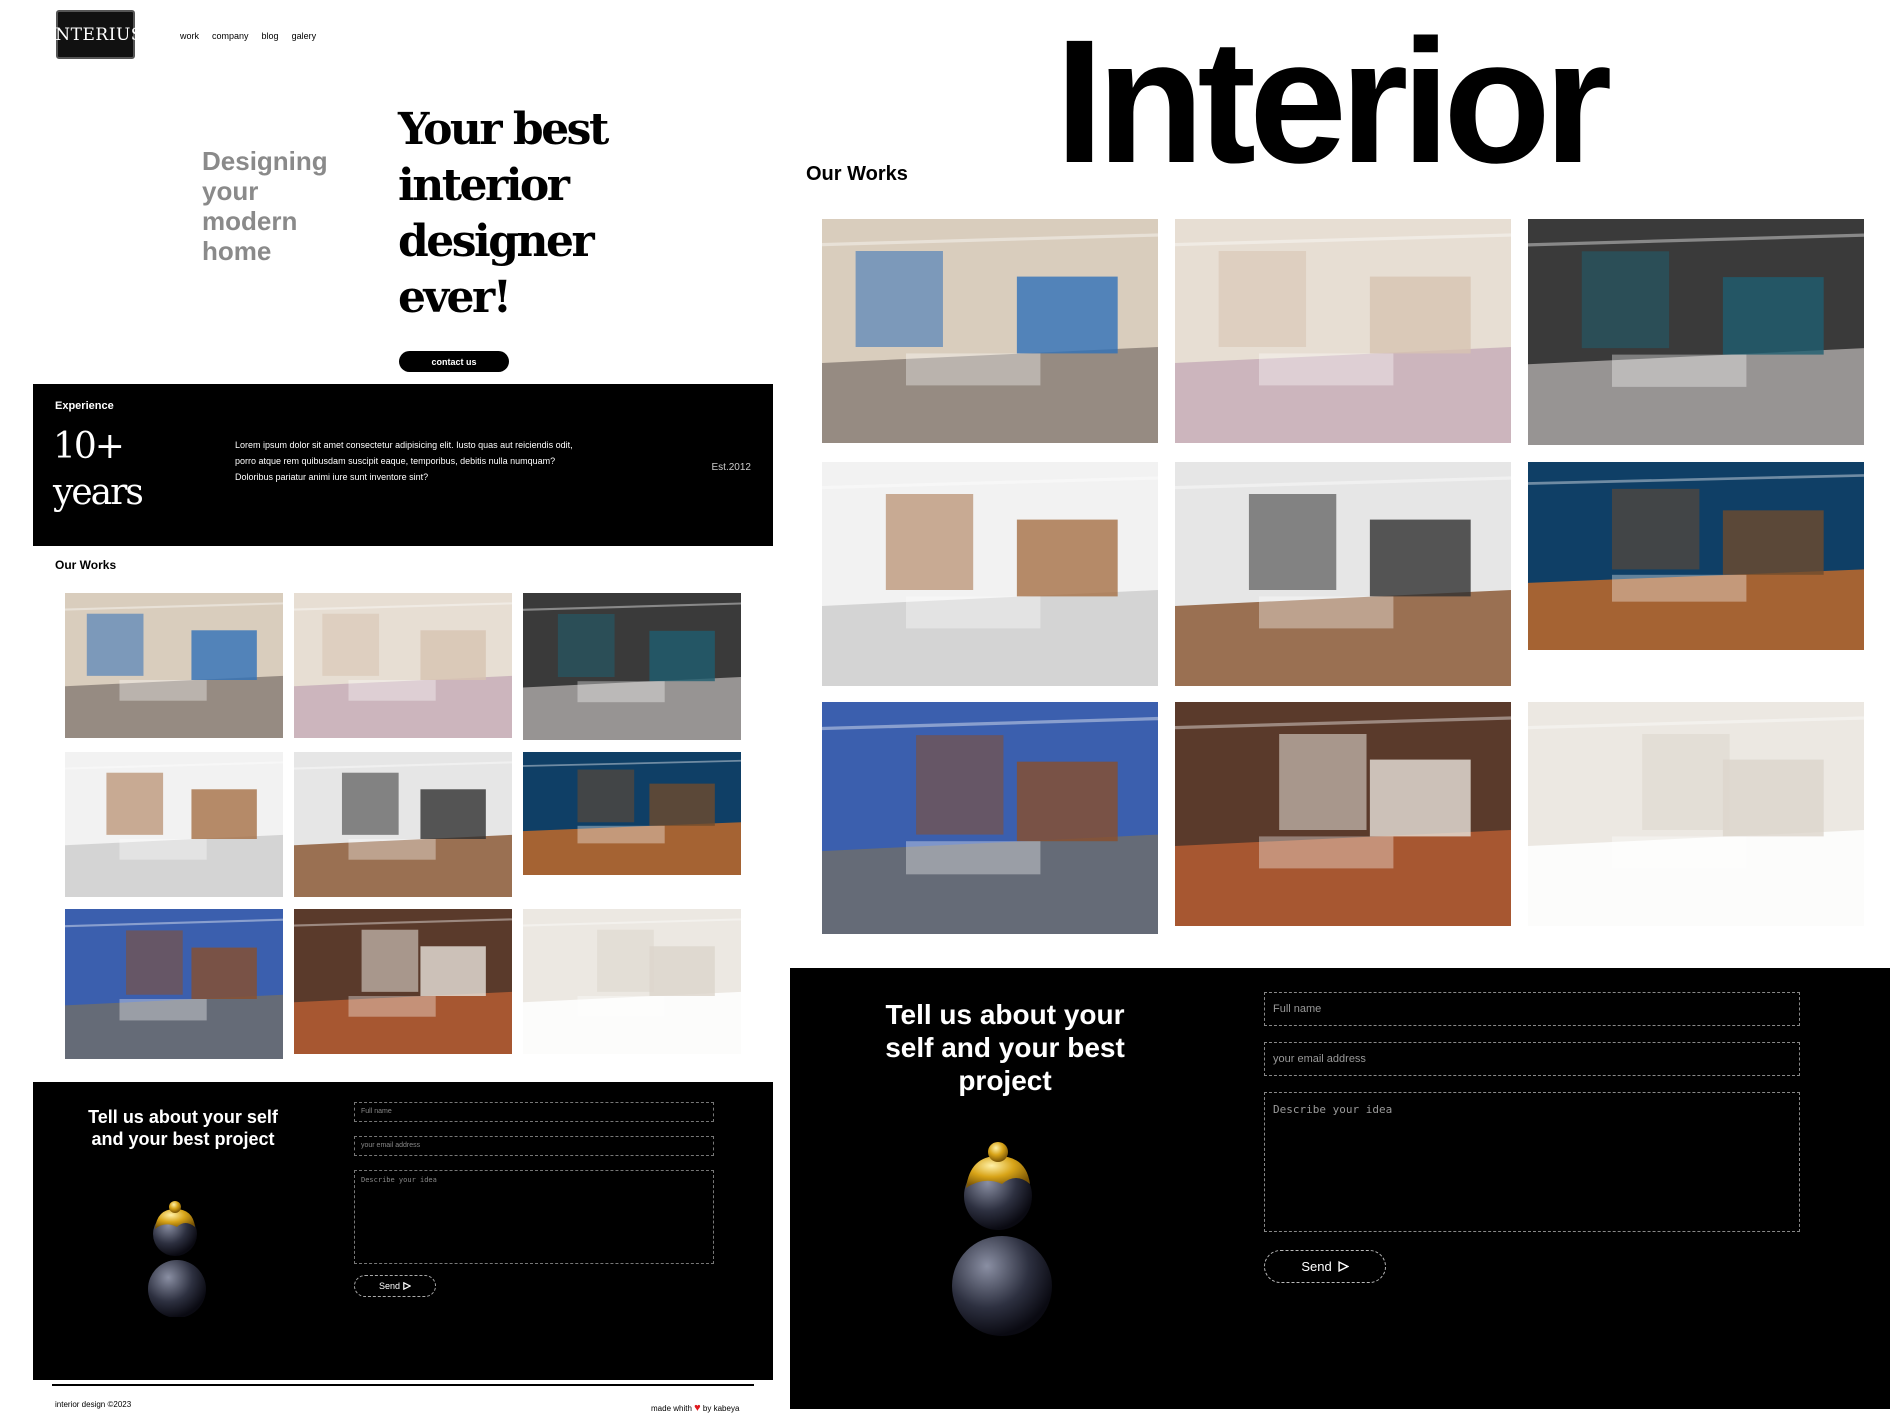 This screenshot has width=1890, height=1417. Describe the element at coordinates (671, 1408) in the screenshot. I see `credit-prefix: made whith` at that location.